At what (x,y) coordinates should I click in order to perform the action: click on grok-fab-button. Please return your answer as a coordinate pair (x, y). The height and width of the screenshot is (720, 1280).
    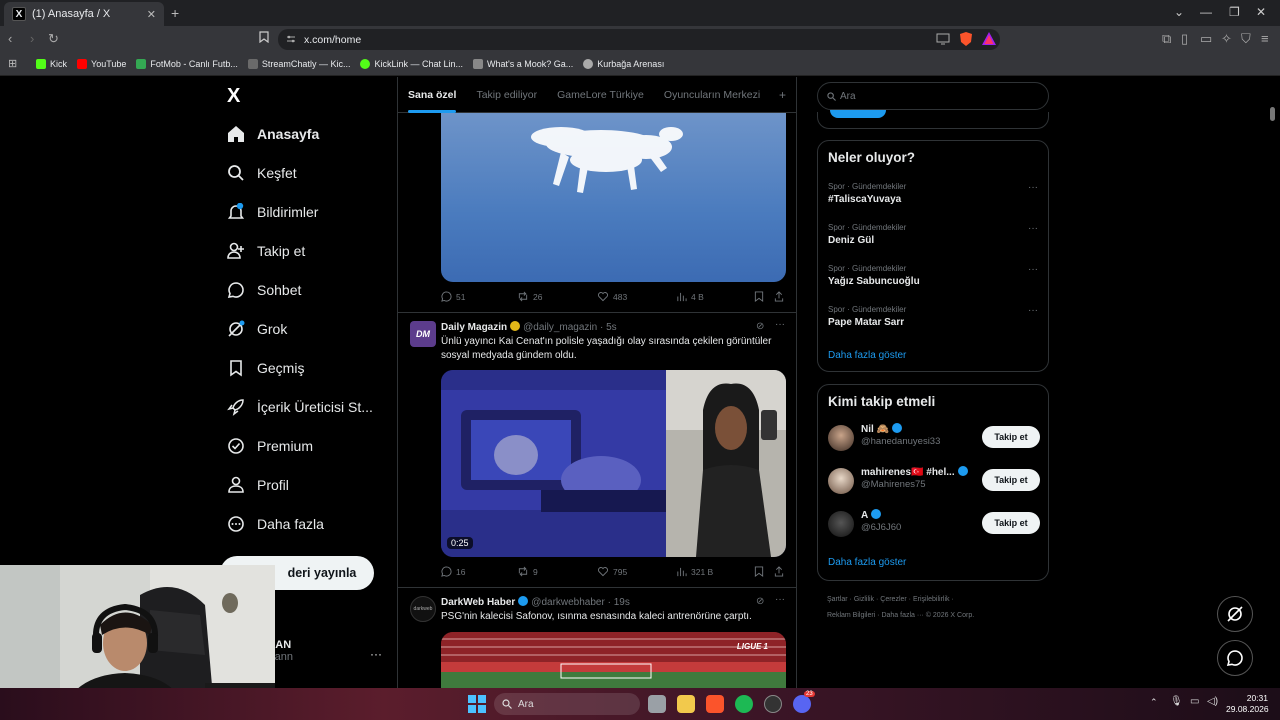
    Looking at the image, I should click on (1235, 614).